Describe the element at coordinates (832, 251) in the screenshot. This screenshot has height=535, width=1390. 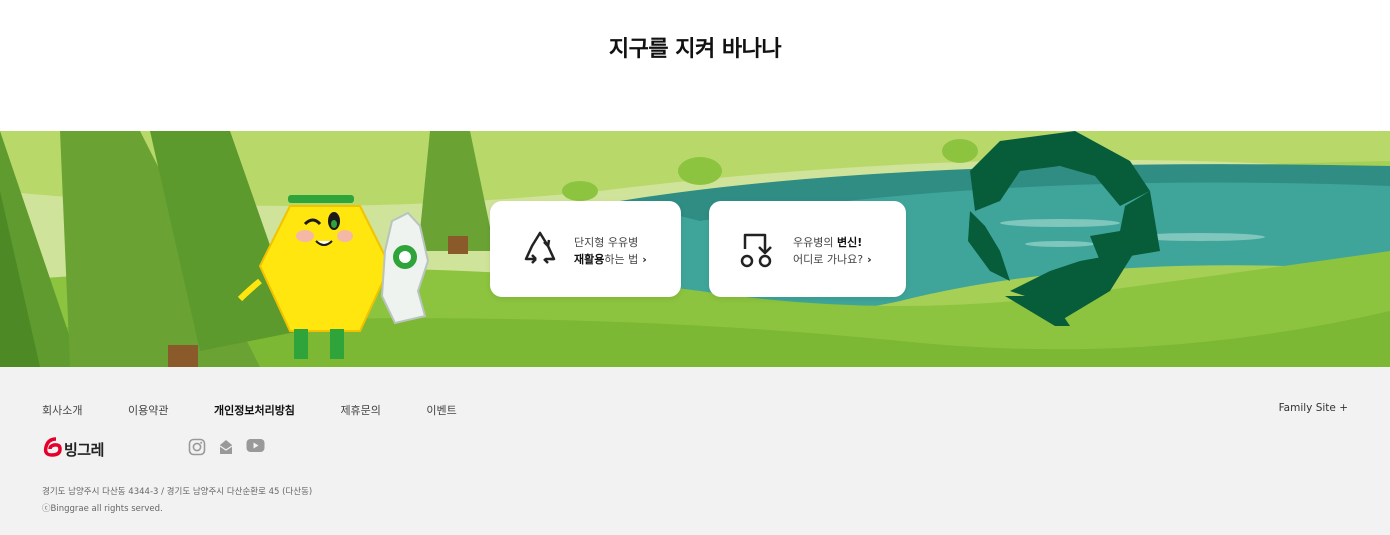
I see `card-text: 우유병의 변신! 어디로 가나요? ›` at that location.